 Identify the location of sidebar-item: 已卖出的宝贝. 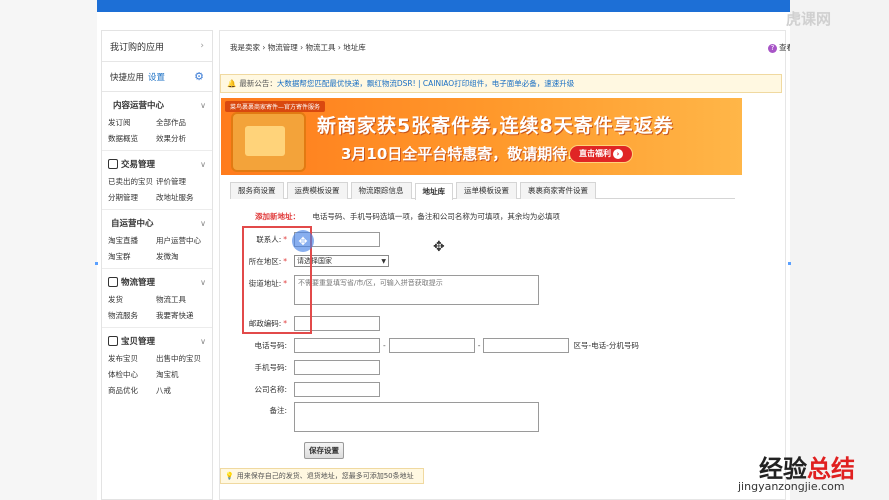
(132, 181).